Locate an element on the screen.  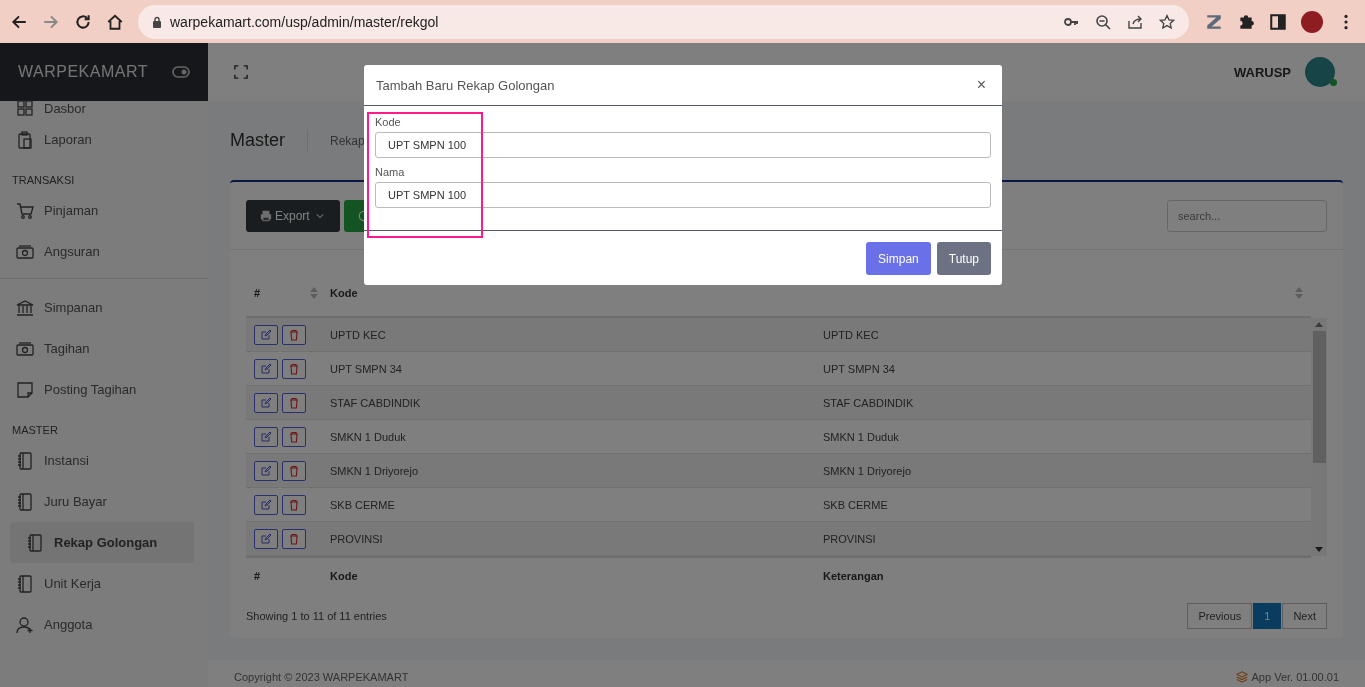
brand-name: WARPEKAMART is located at coordinates (83, 72).